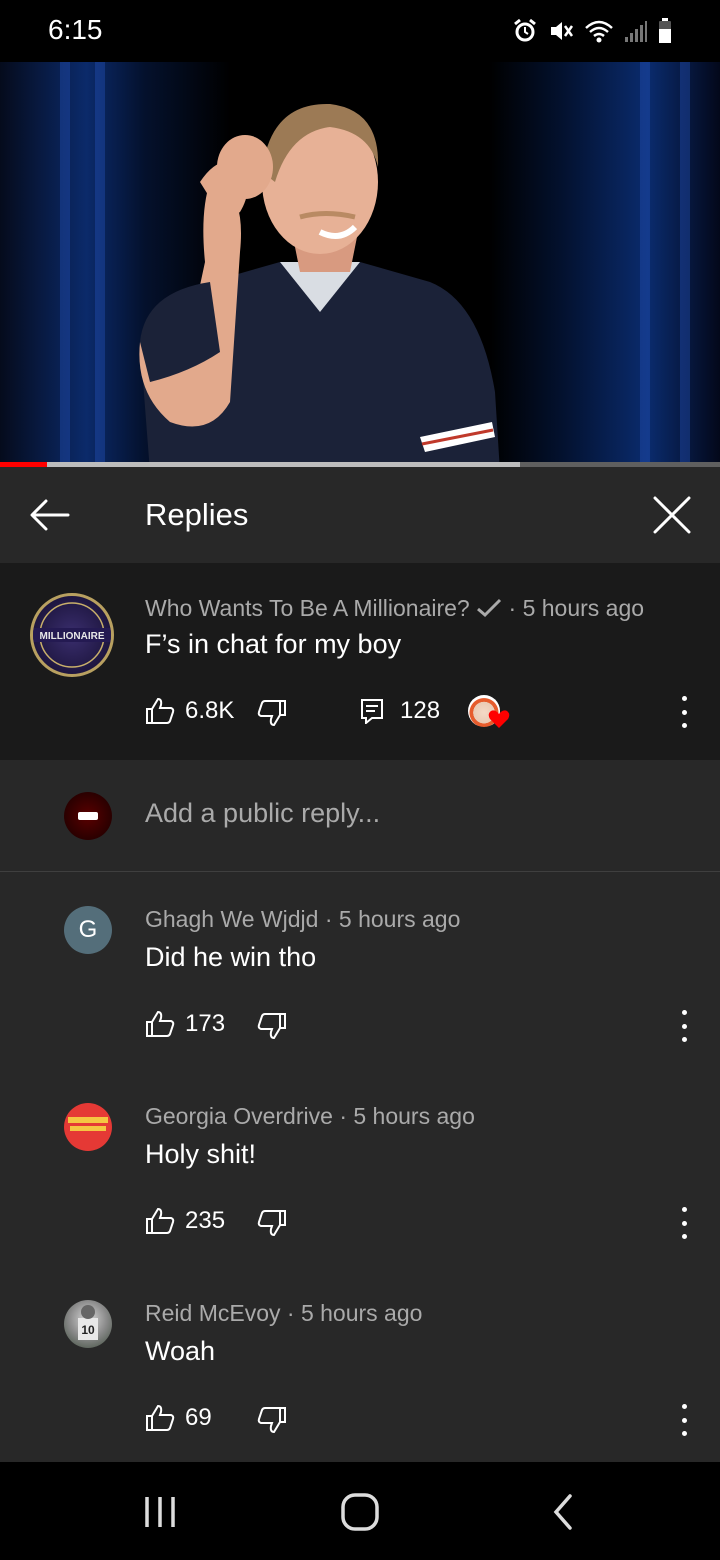 This screenshot has width=720, height=1560. I want to click on football-player-photo-icon: 10, so click(88, 1322).